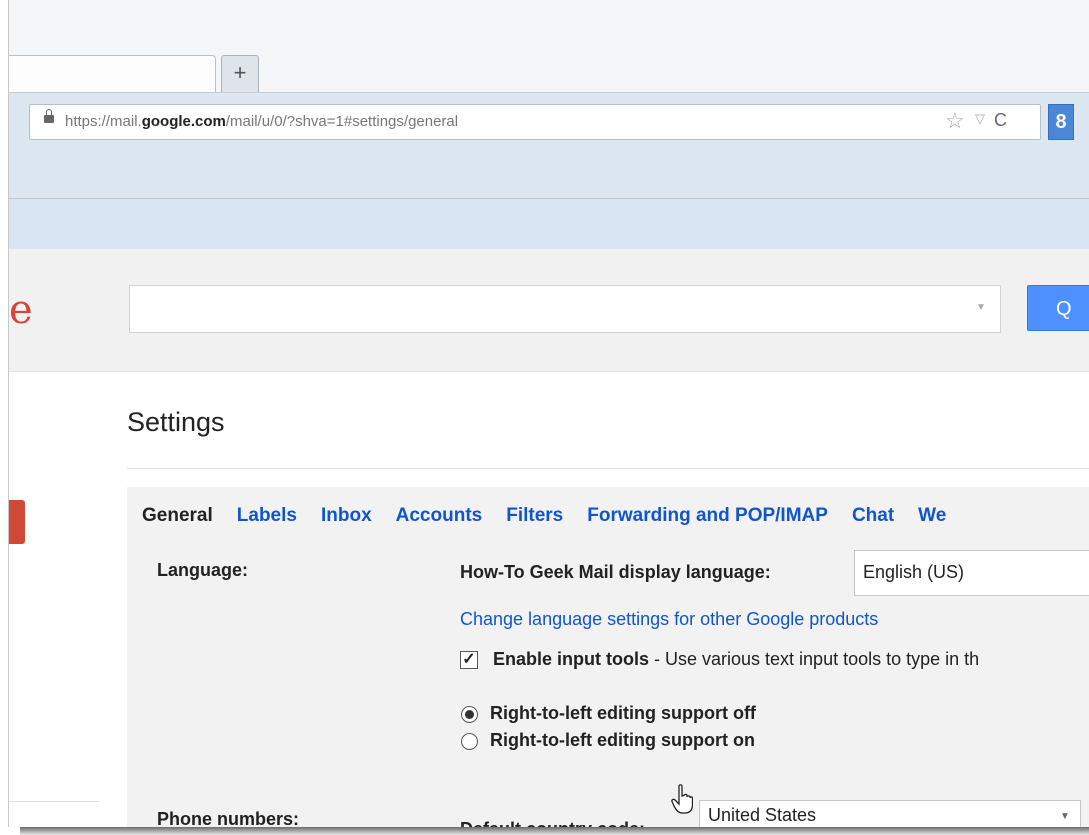  Describe the element at coordinates (54, 801) in the screenshot. I see `sidebar-divider` at that location.